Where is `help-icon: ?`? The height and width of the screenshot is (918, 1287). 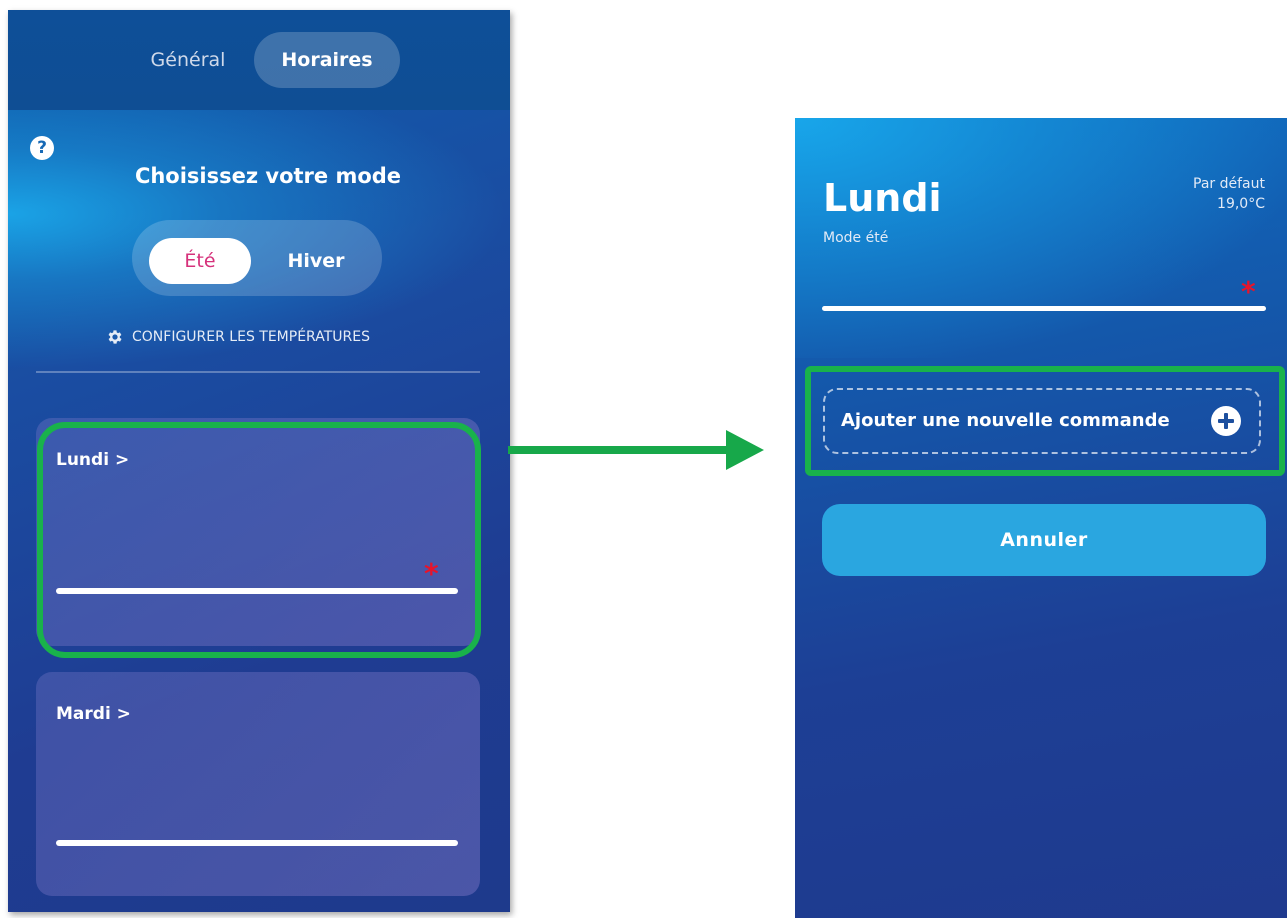 help-icon: ? is located at coordinates (42, 148).